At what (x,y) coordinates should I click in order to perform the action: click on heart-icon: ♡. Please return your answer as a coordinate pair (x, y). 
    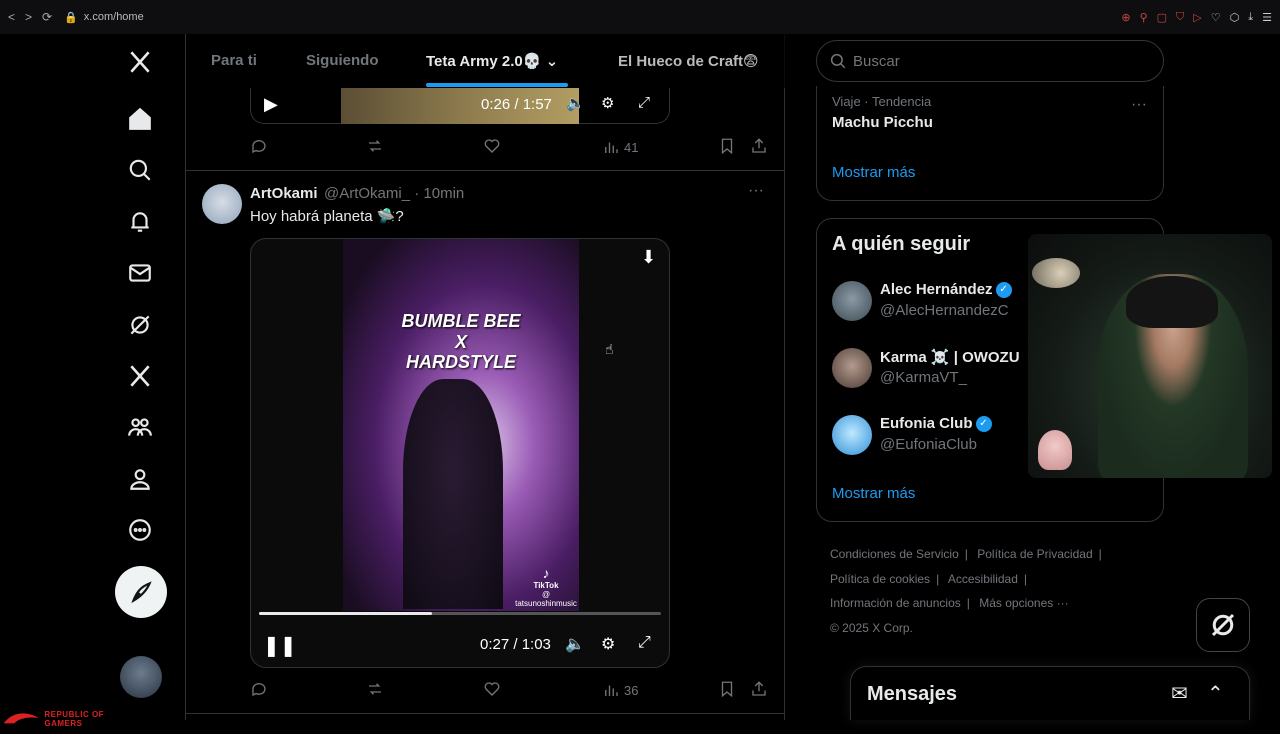
    Looking at the image, I should click on (1216, 17).